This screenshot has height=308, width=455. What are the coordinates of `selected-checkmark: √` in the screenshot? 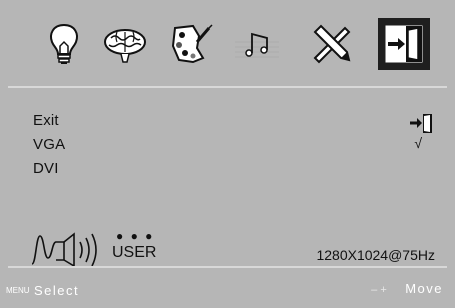 It's located at (418, 143).